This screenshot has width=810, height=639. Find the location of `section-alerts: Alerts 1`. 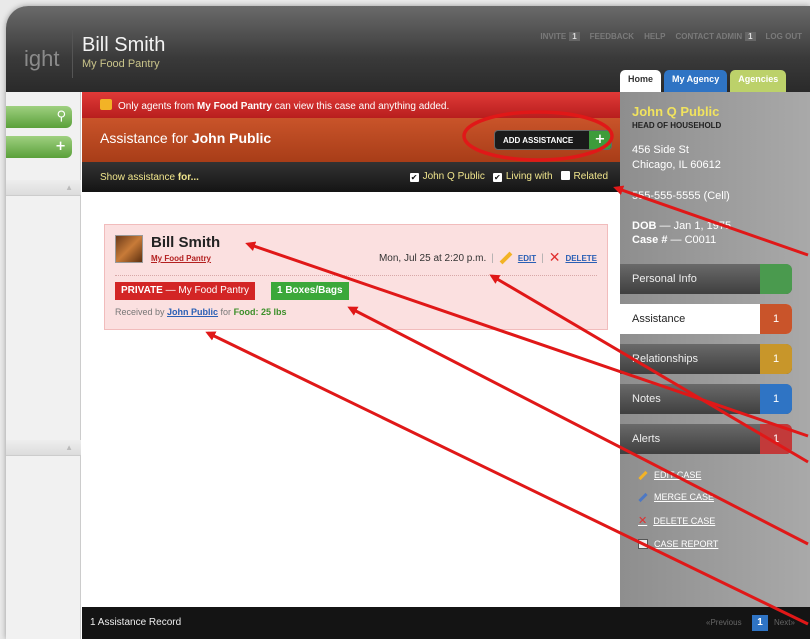

section-alerts: Alerts 1 is located at coordinates (706, 439).